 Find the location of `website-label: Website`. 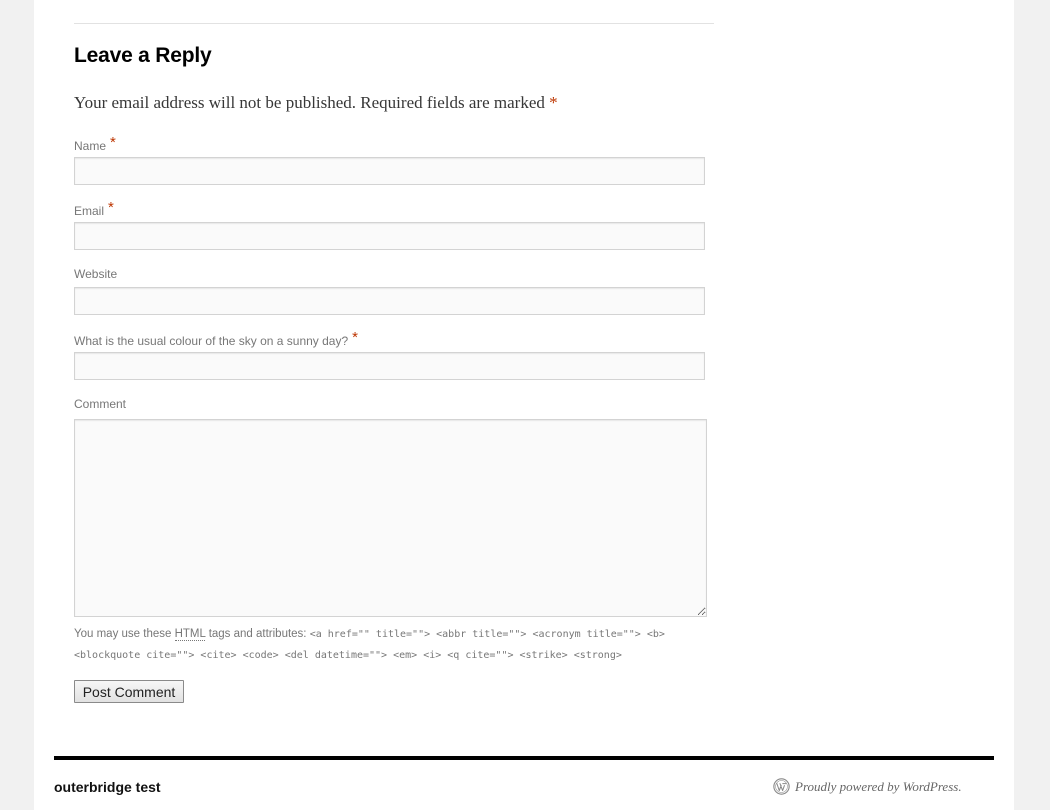

website-label: Website is located at coordinates (96, 274).